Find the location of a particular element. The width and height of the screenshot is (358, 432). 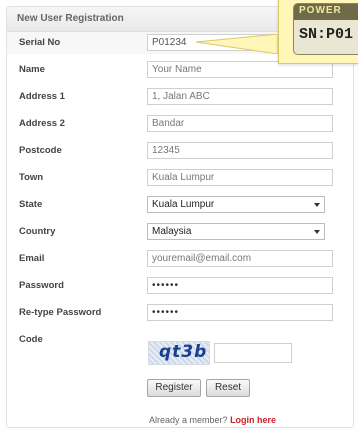

row-email: Email is located at coordinates (180, 259).